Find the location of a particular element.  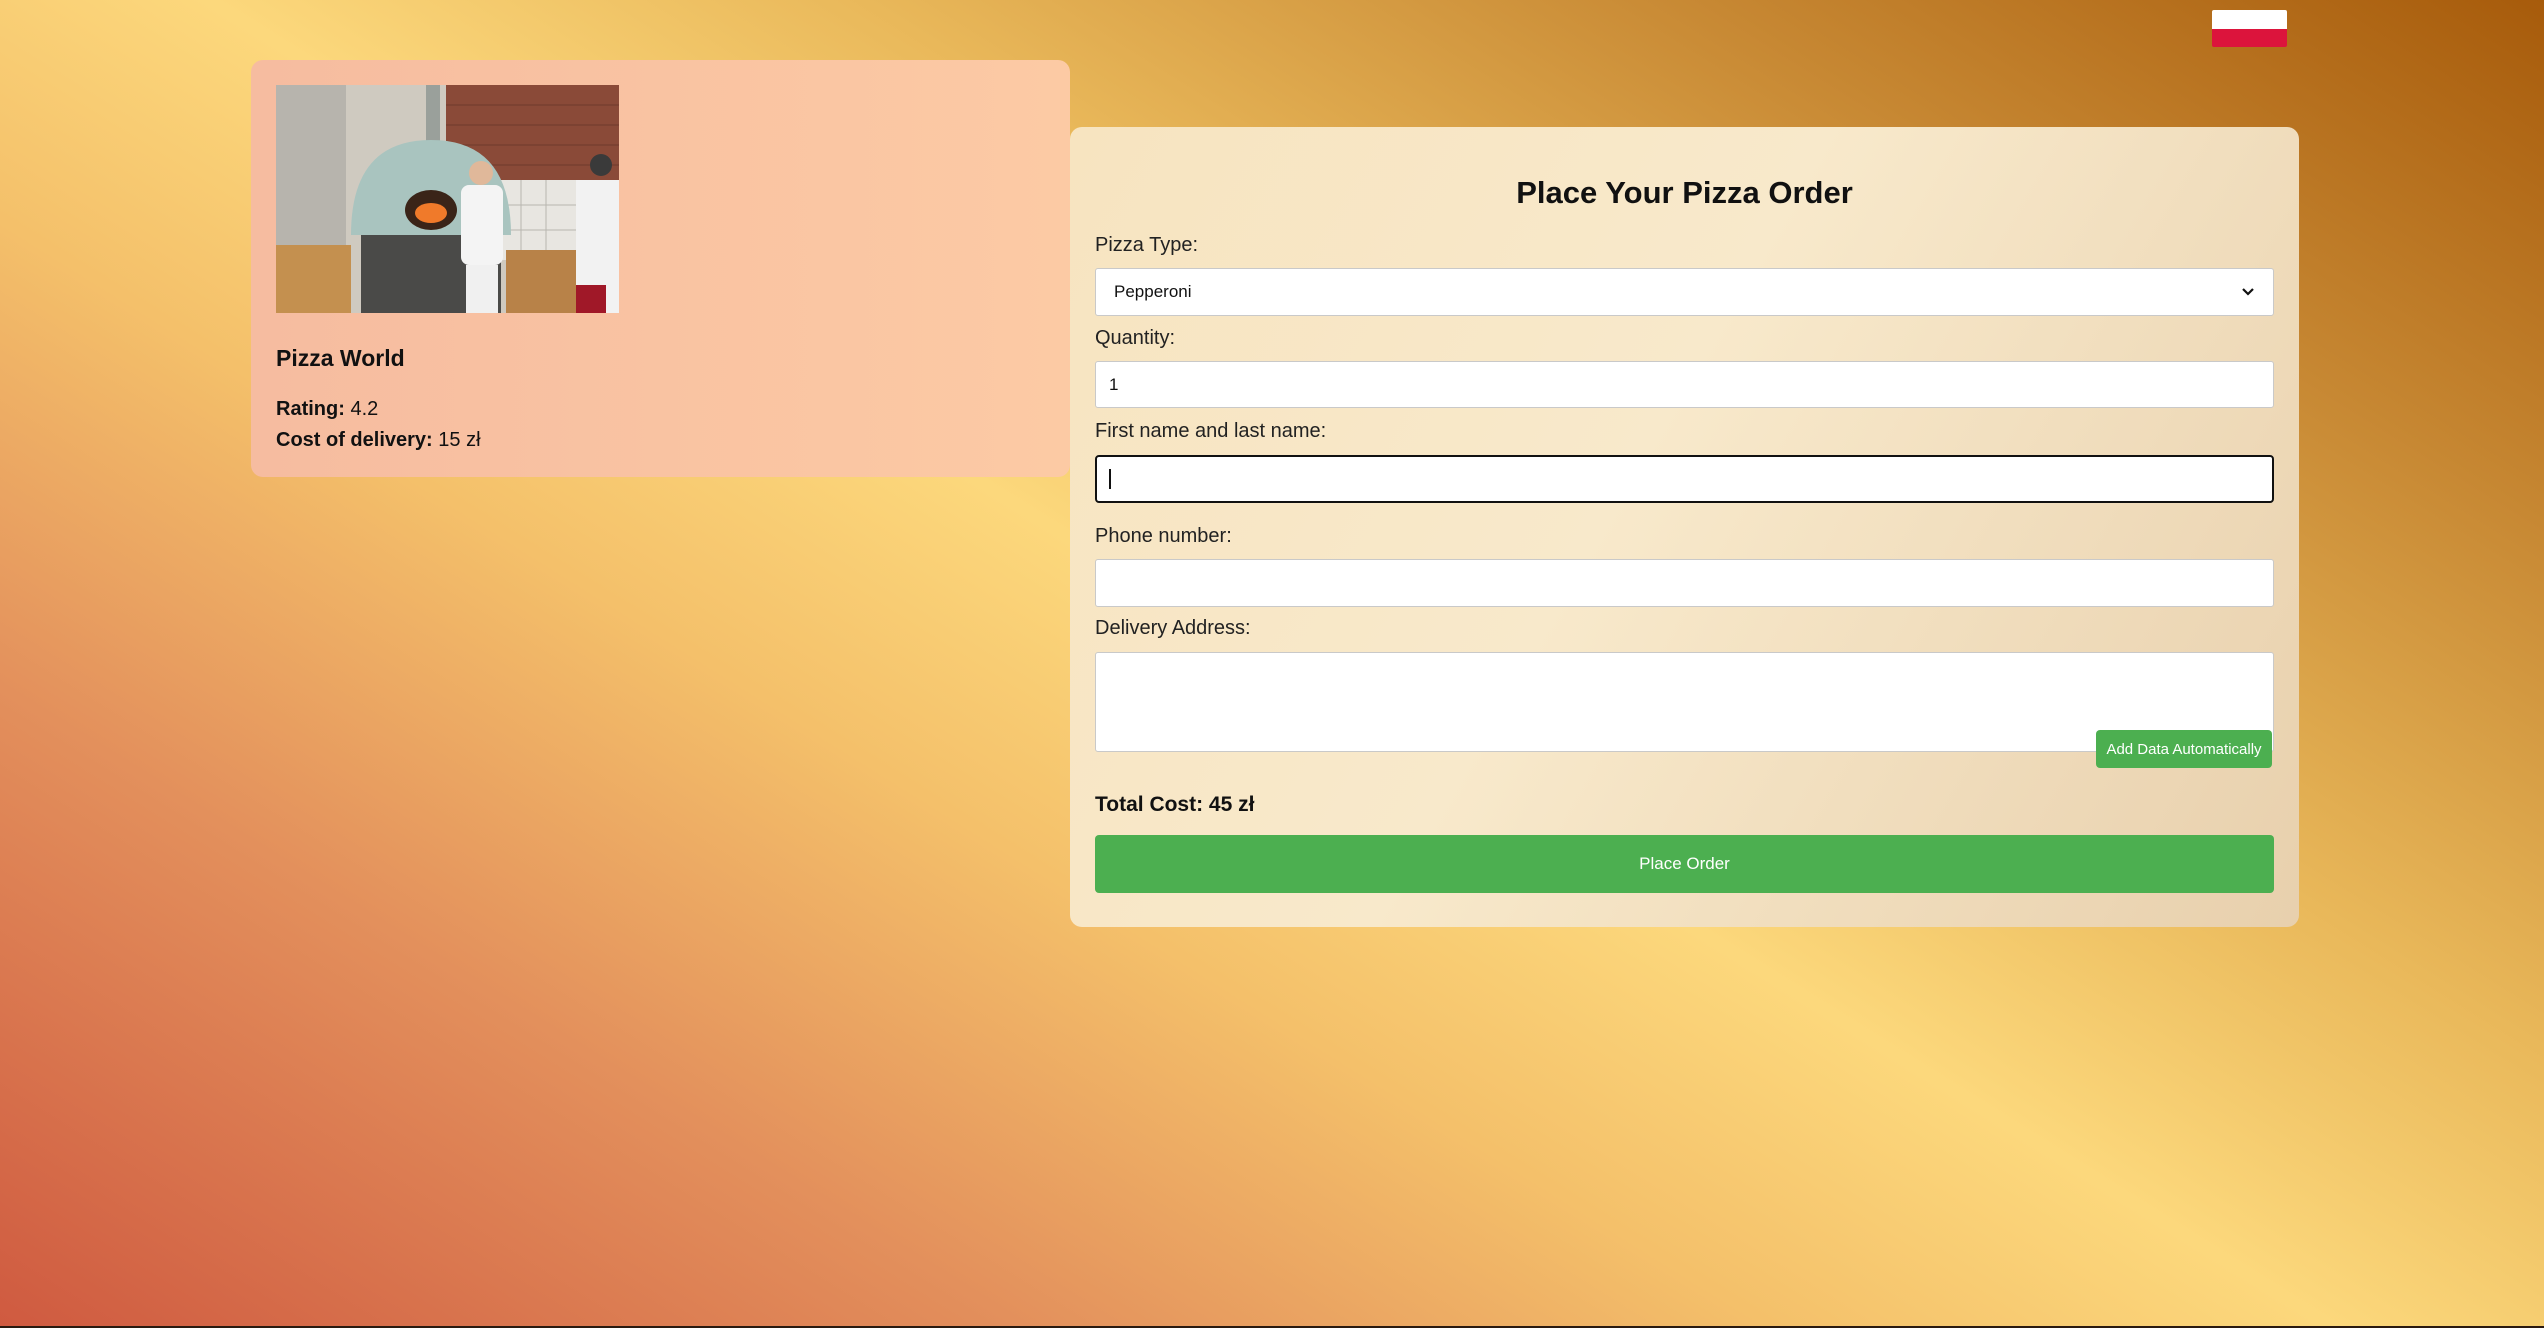

restaurant-rating: Rating: 4.2 is located at coordinates (660, 409).